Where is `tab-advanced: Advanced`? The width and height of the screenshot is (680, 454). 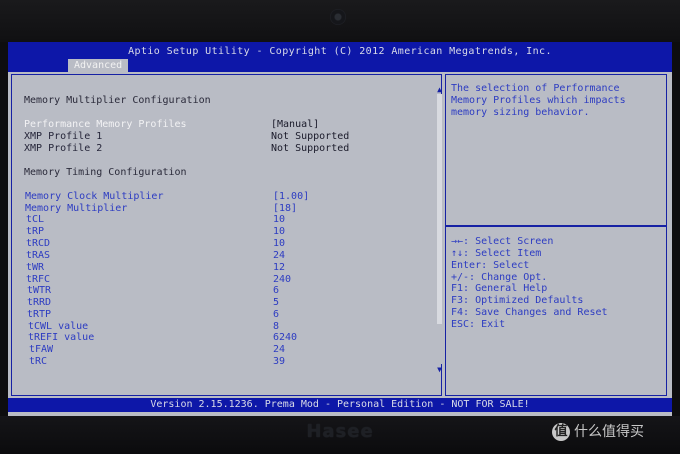 tab-advanced: Advanced is located at coordinates (98, 65).